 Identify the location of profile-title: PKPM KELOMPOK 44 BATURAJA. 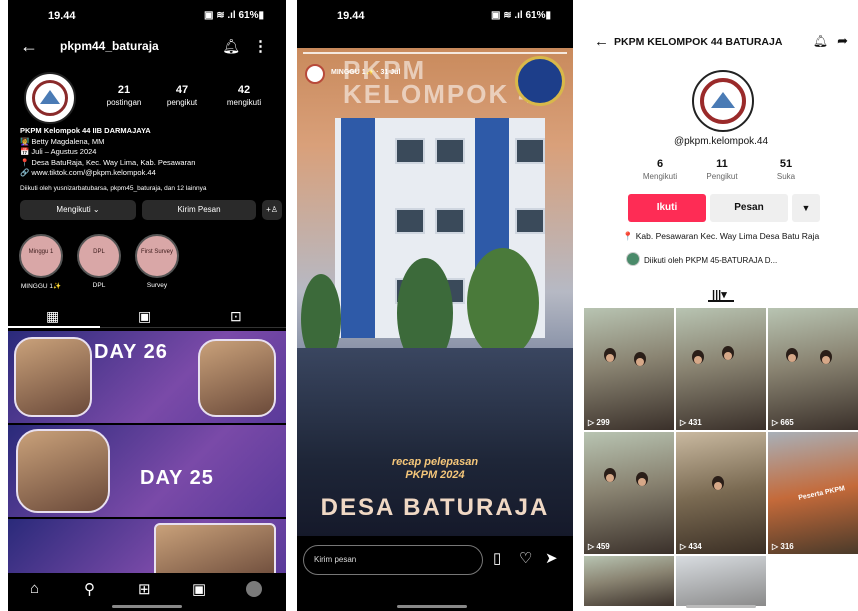
(698, 42).